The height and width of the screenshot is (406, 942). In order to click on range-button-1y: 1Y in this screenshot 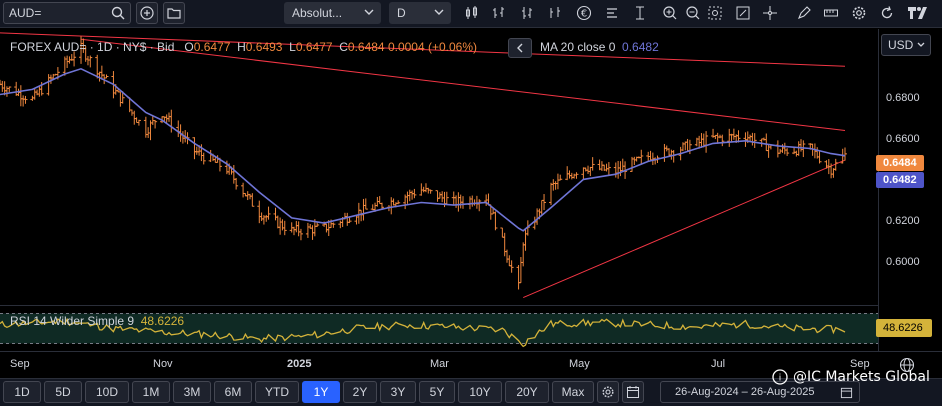, I will do `click(321, 392)`.